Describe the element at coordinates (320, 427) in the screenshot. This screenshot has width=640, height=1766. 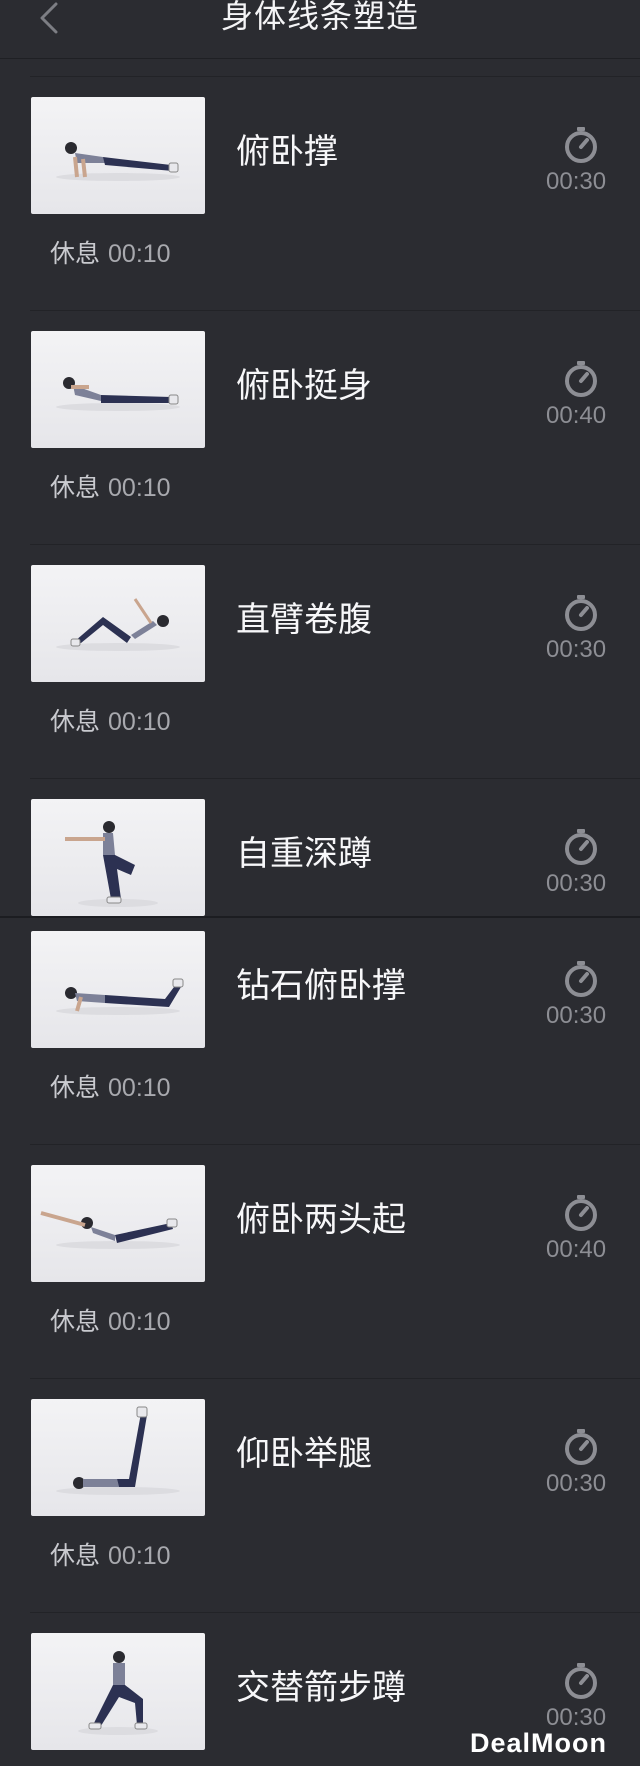
I see `exercise-row: 俯卧挺身 00:40 休息 00:10` at that location.